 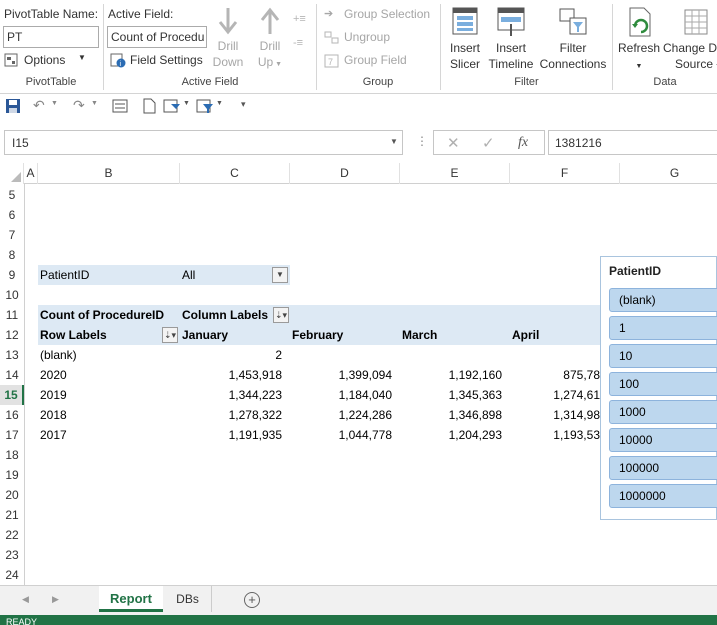 I want to click on form-icon, so click(x=120, y=106).